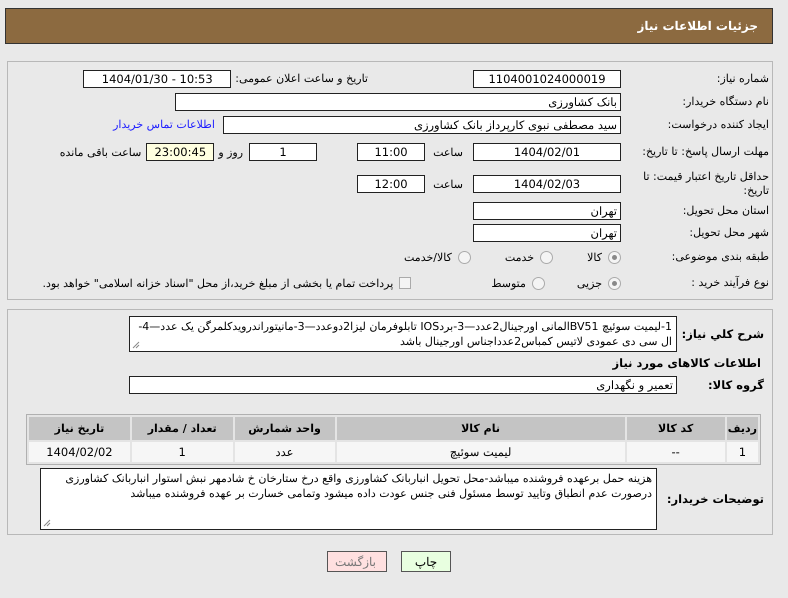  What do you see at coordinates (715, 499) in the screenshot?
I see `field-label: توضیحات خریدار:` at bounding box center [715, 499].